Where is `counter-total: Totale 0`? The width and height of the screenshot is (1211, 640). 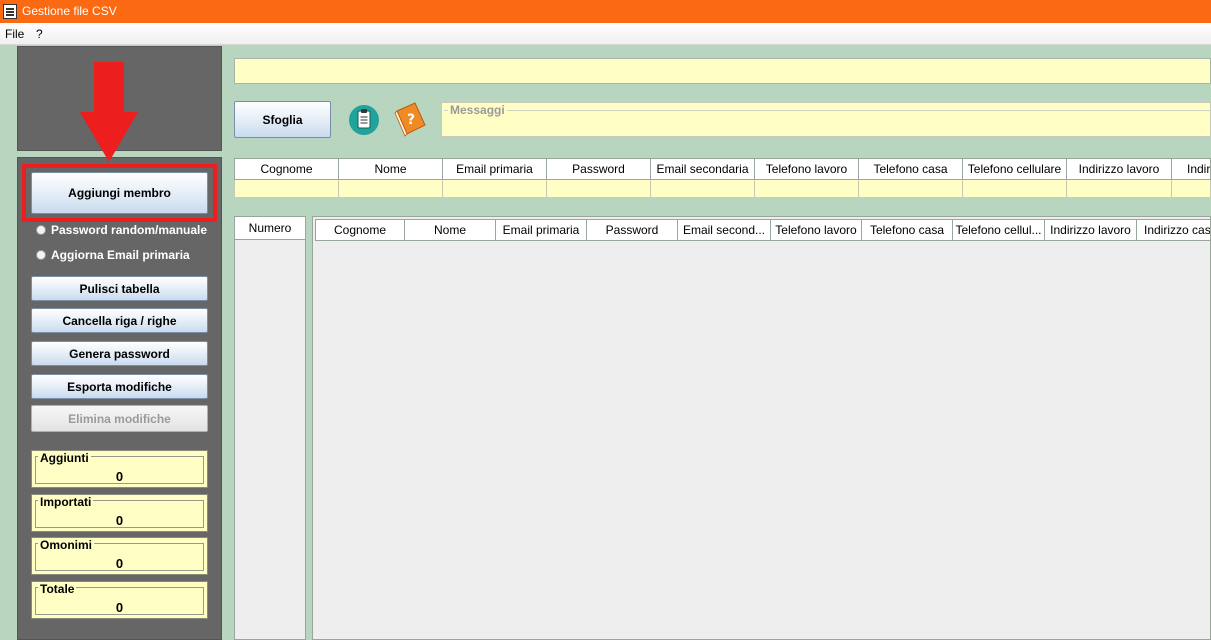 counter-total: Totale 0 is located at coordinates (119, 600).